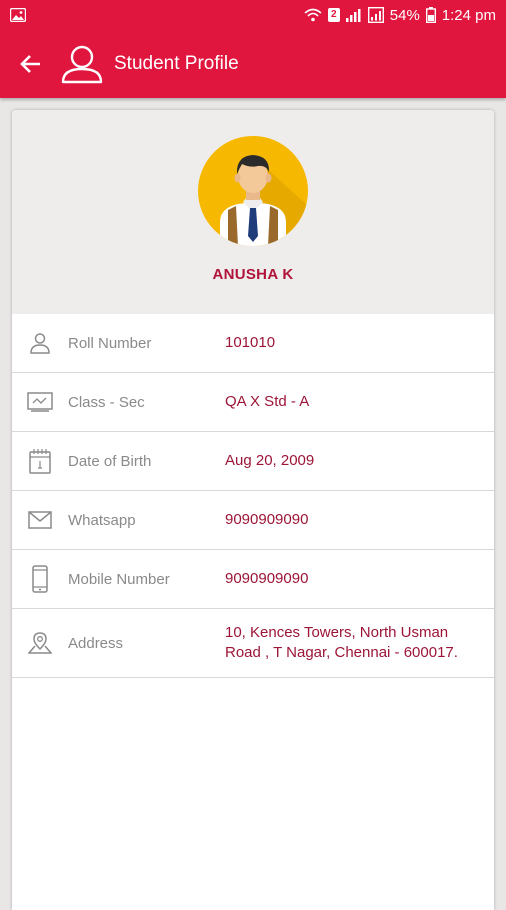 The height and width of the screenshot is (910, 506). I want to click on status-time: 1:24 pm, so click(468, 15).